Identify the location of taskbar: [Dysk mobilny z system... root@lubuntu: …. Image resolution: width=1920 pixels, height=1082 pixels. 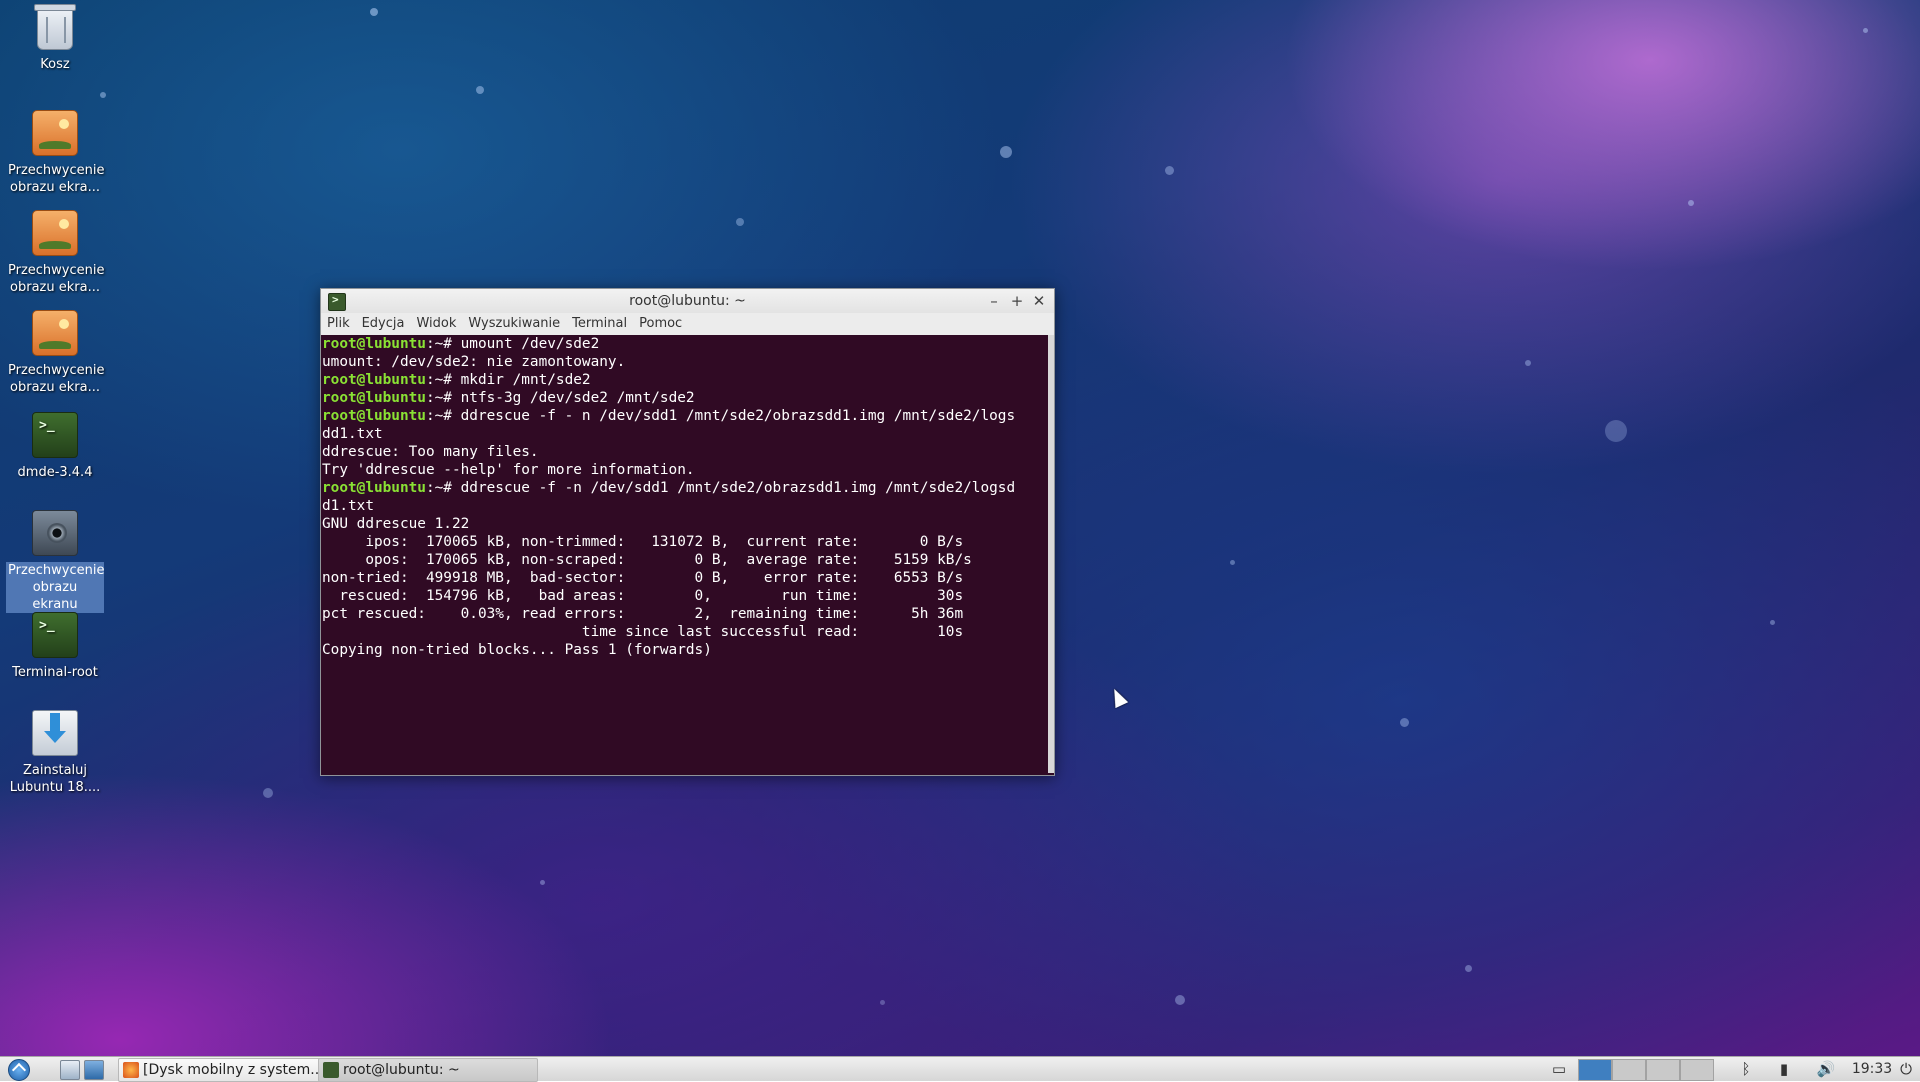
(960, 1069).